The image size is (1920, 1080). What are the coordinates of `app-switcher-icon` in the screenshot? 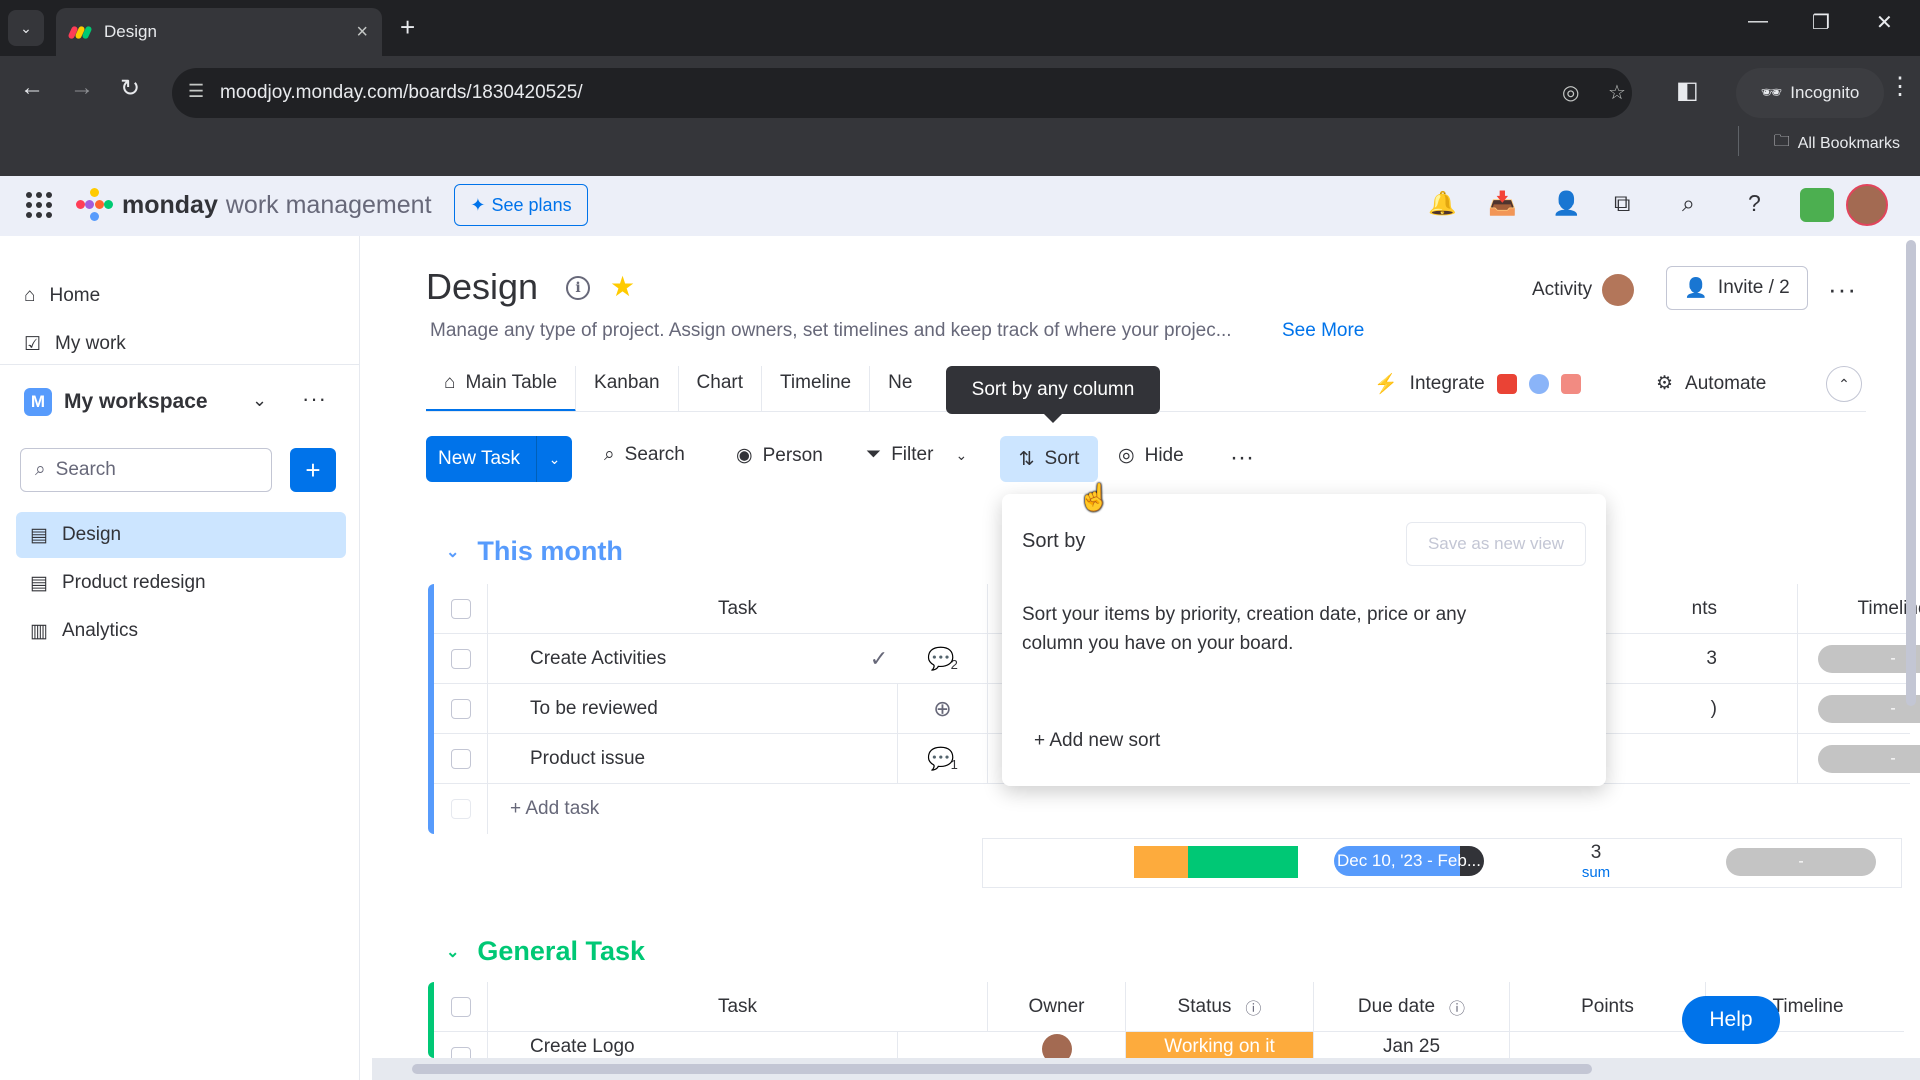 It's located at (39, 205).